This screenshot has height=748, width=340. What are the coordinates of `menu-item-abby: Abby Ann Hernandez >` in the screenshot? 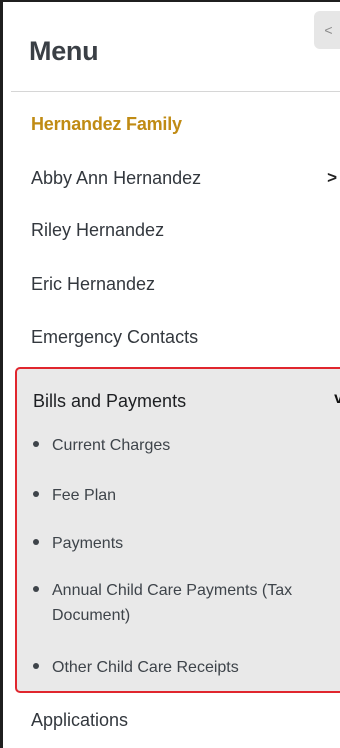 It's located at (171, 178).